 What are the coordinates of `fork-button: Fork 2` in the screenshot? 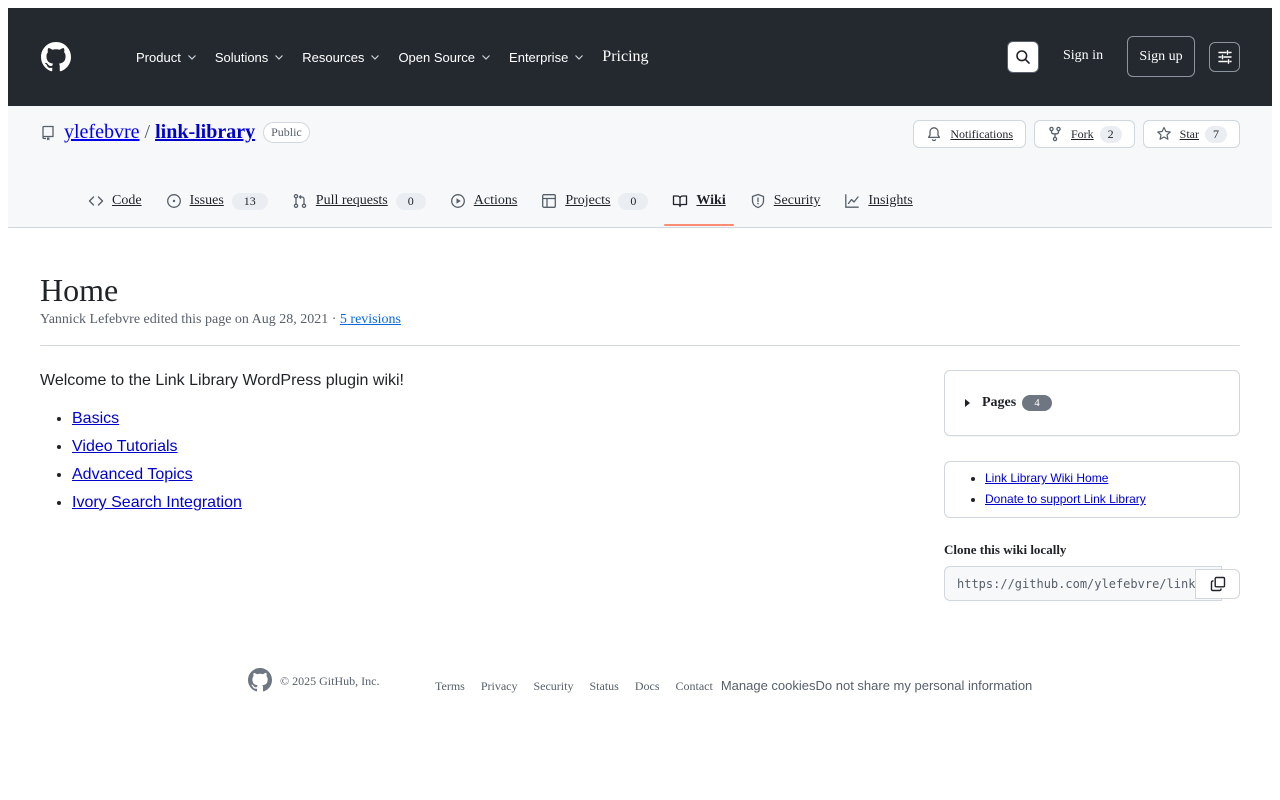 It's located at (1084, 134).